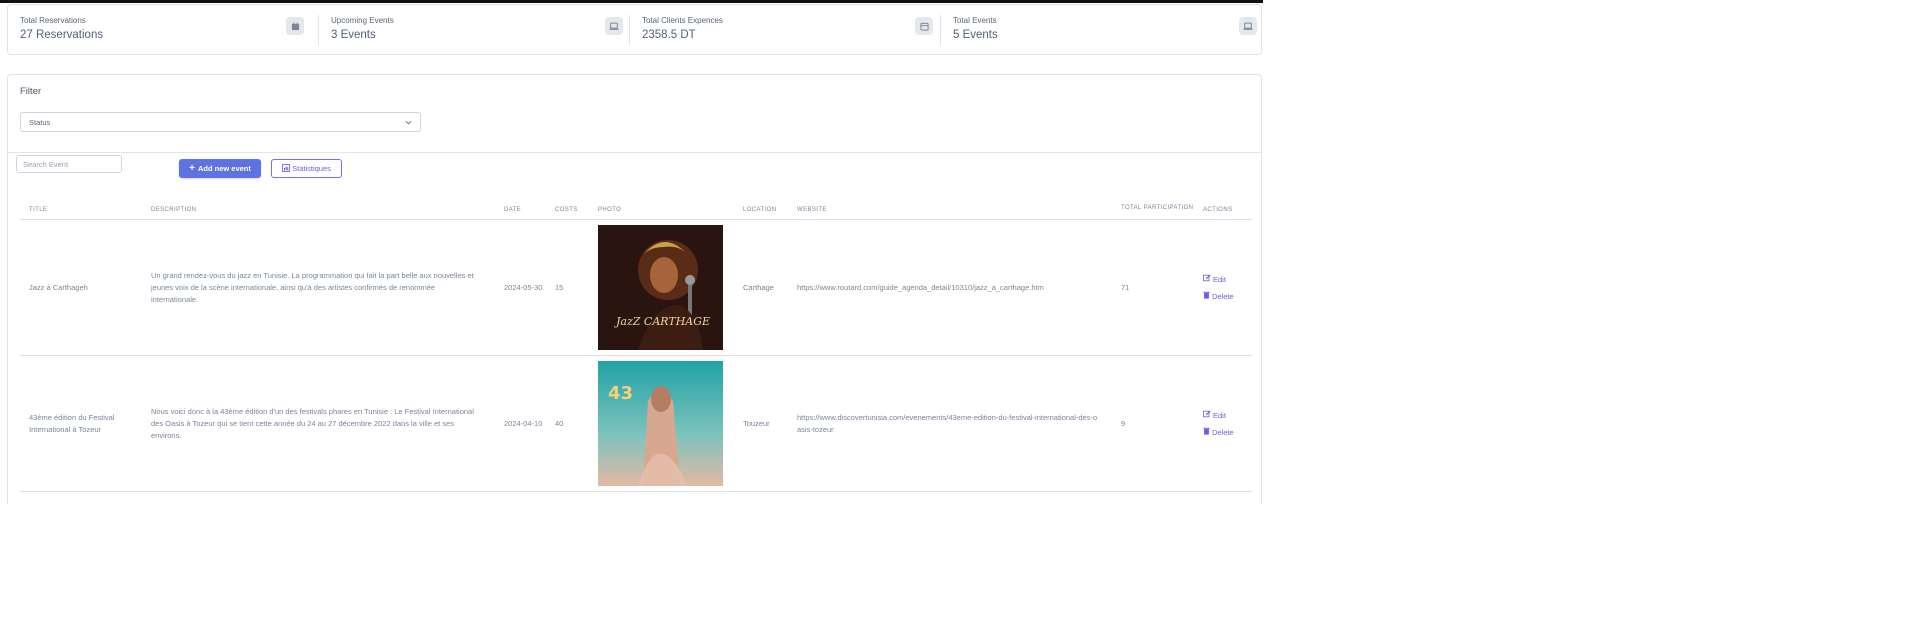 The height and width of the screenshot is (634, 1926). Describe the element at coordinates (408, 122) in the screenshot. I see `chevron-down-icon` at that location.